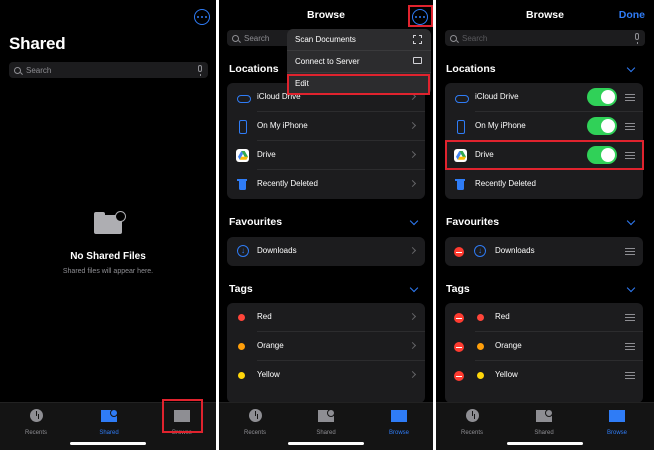 The image size is (654, 450). I want to click on item-label: Yellow, so click(268, 374).